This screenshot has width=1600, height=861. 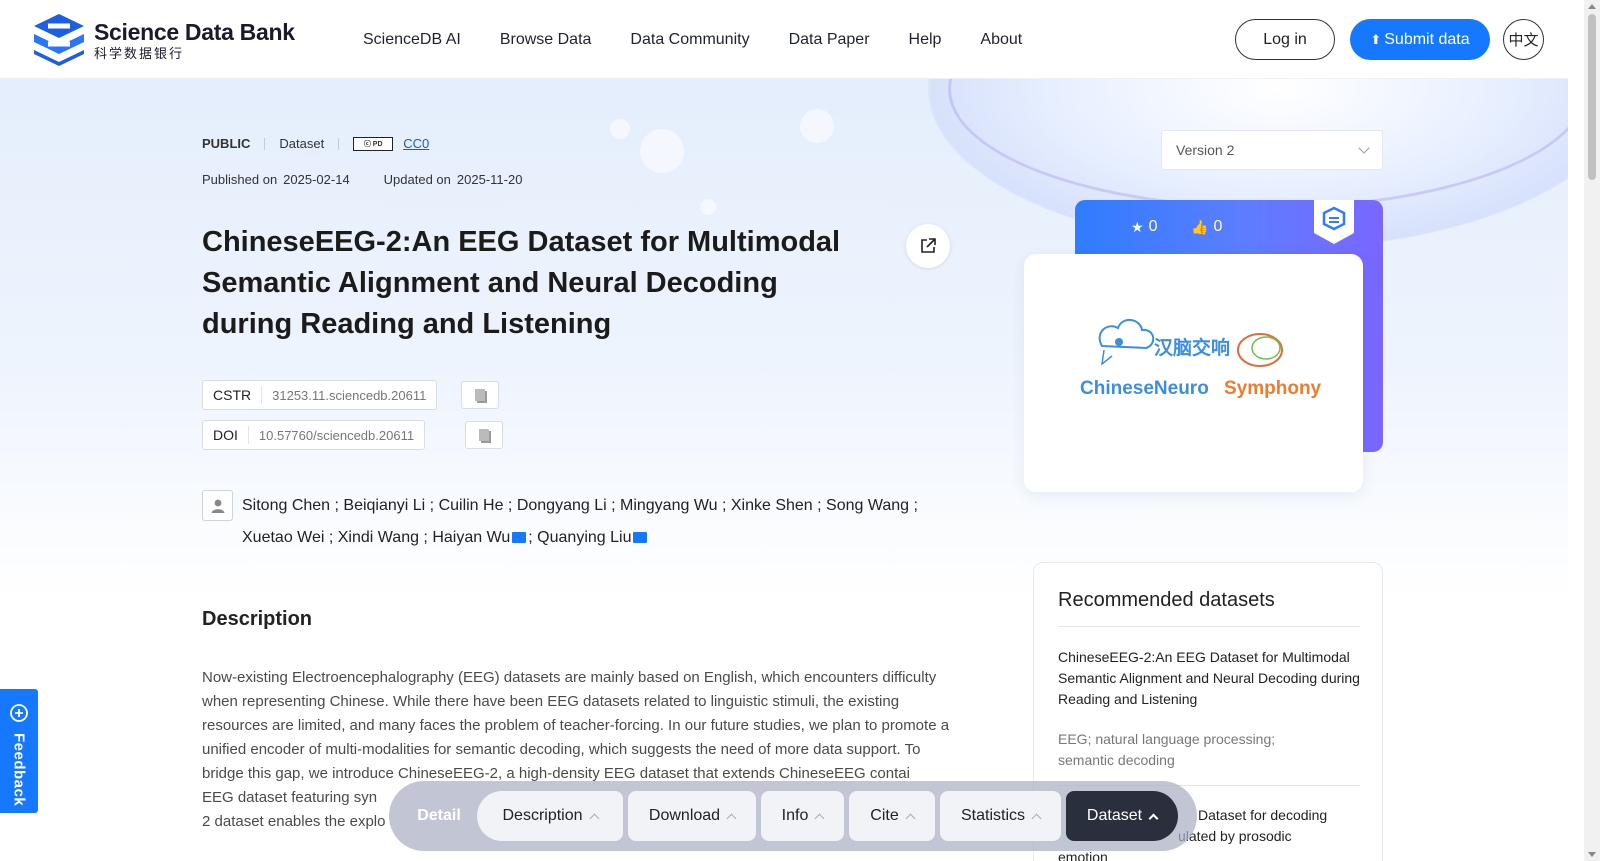 What do you see at coordinates (1200, 226) in the screenshot?
I see `thumbs-up-icon: 👍` at bounding box center [1200, 226].